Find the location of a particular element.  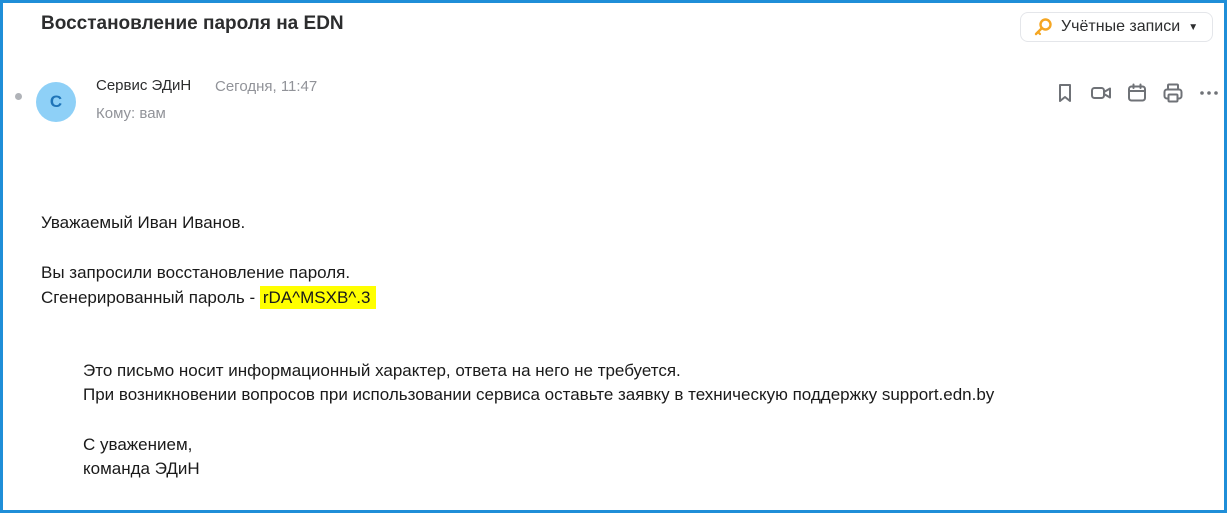

generated-password: rDA^MSXB^.3 is located at coordinates (318, 297).